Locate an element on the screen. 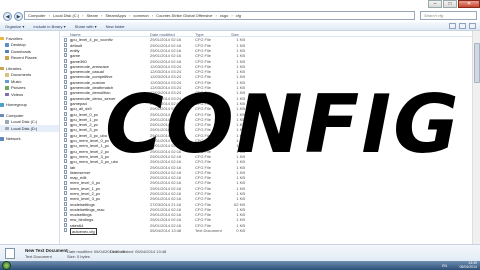 The width and height of the screenshot is (480, 270). nav-network: Network is located at coordinates (29, 139).